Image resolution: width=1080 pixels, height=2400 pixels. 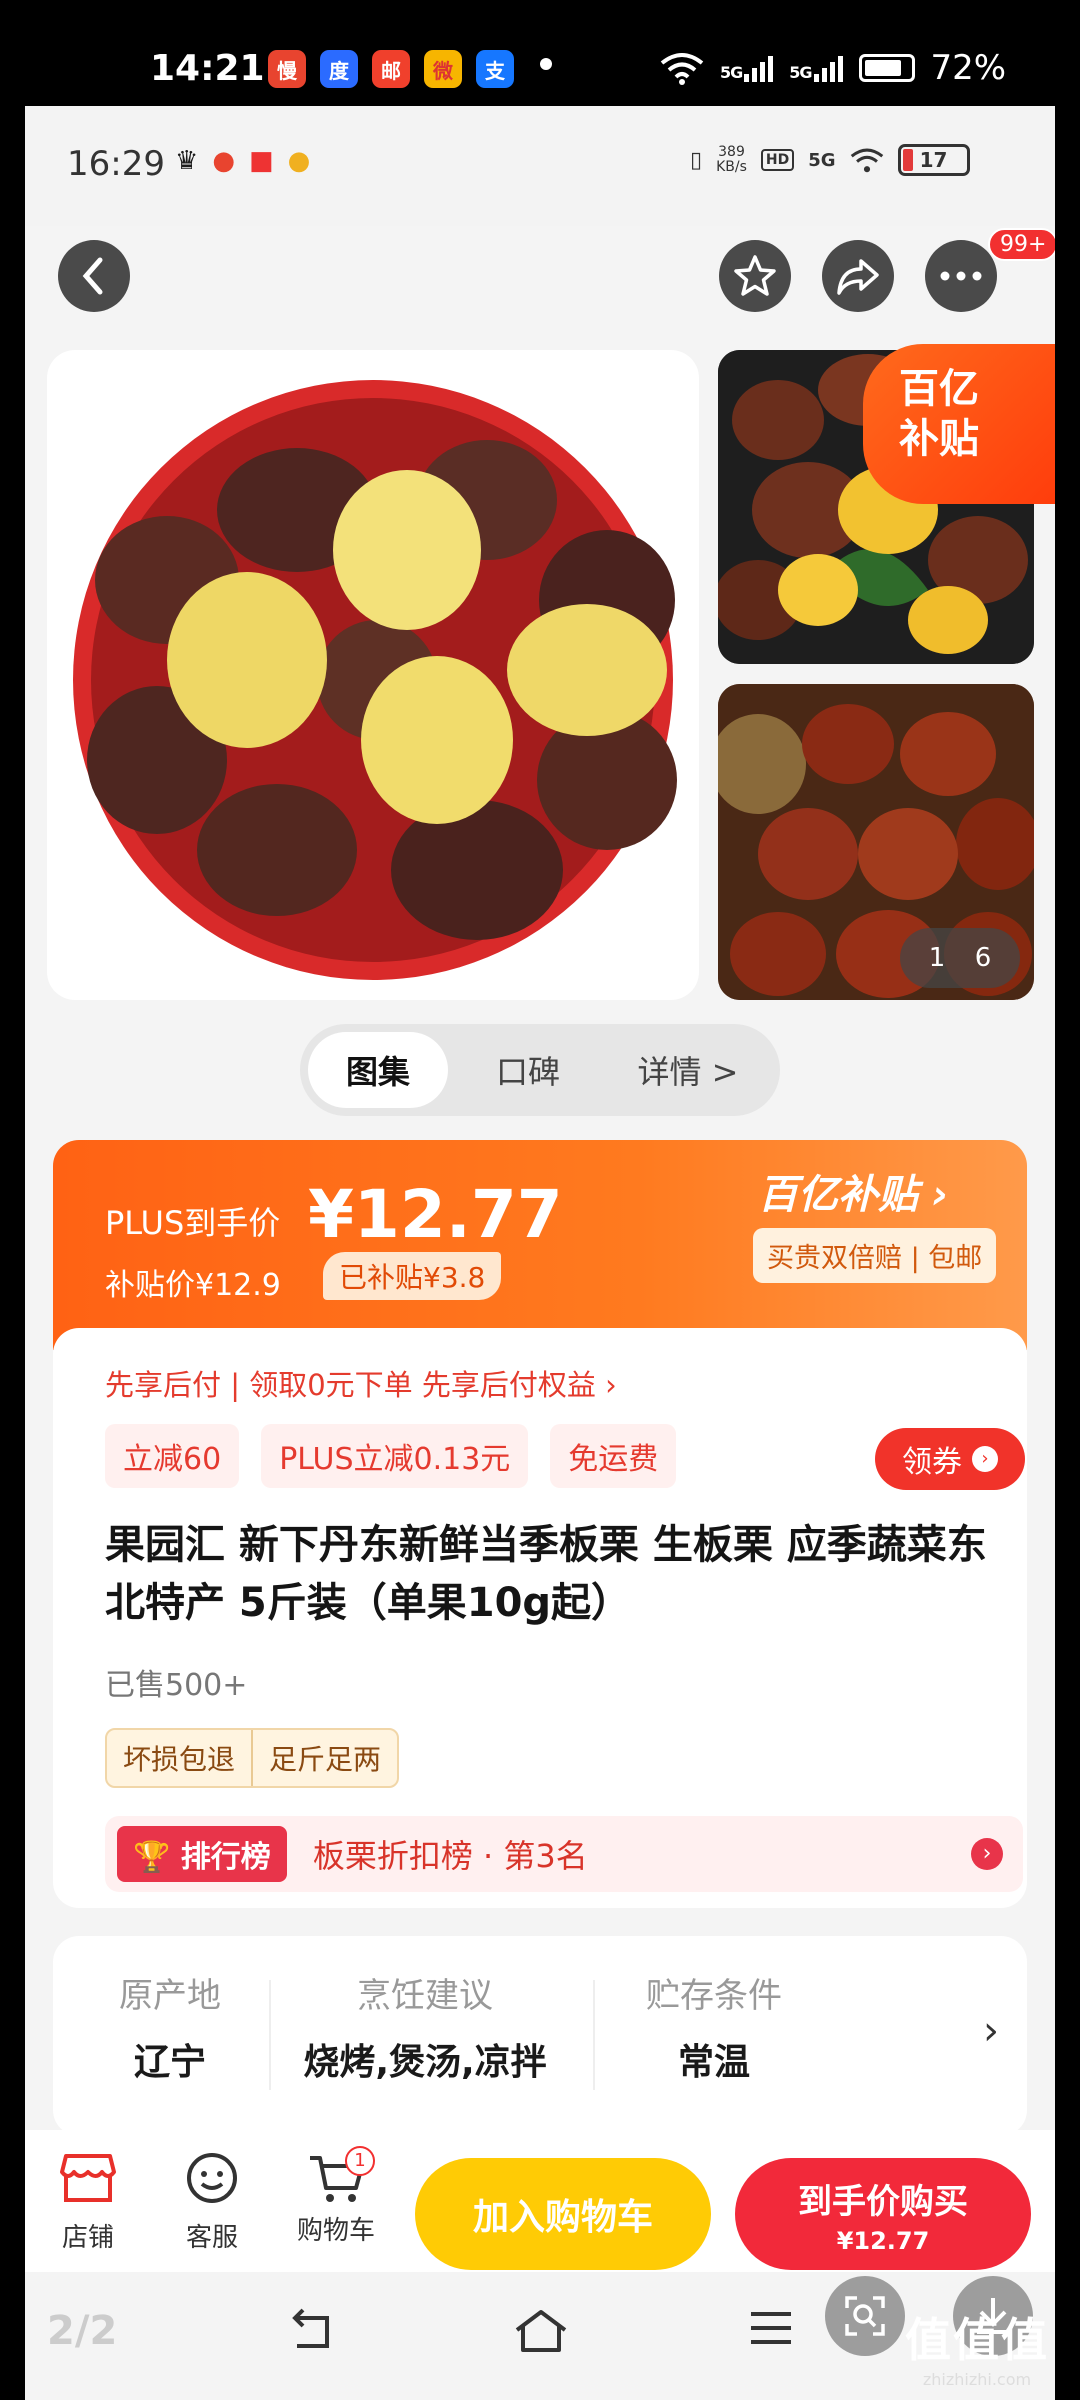 I want to click on share-button, so click(x=858, y=276).